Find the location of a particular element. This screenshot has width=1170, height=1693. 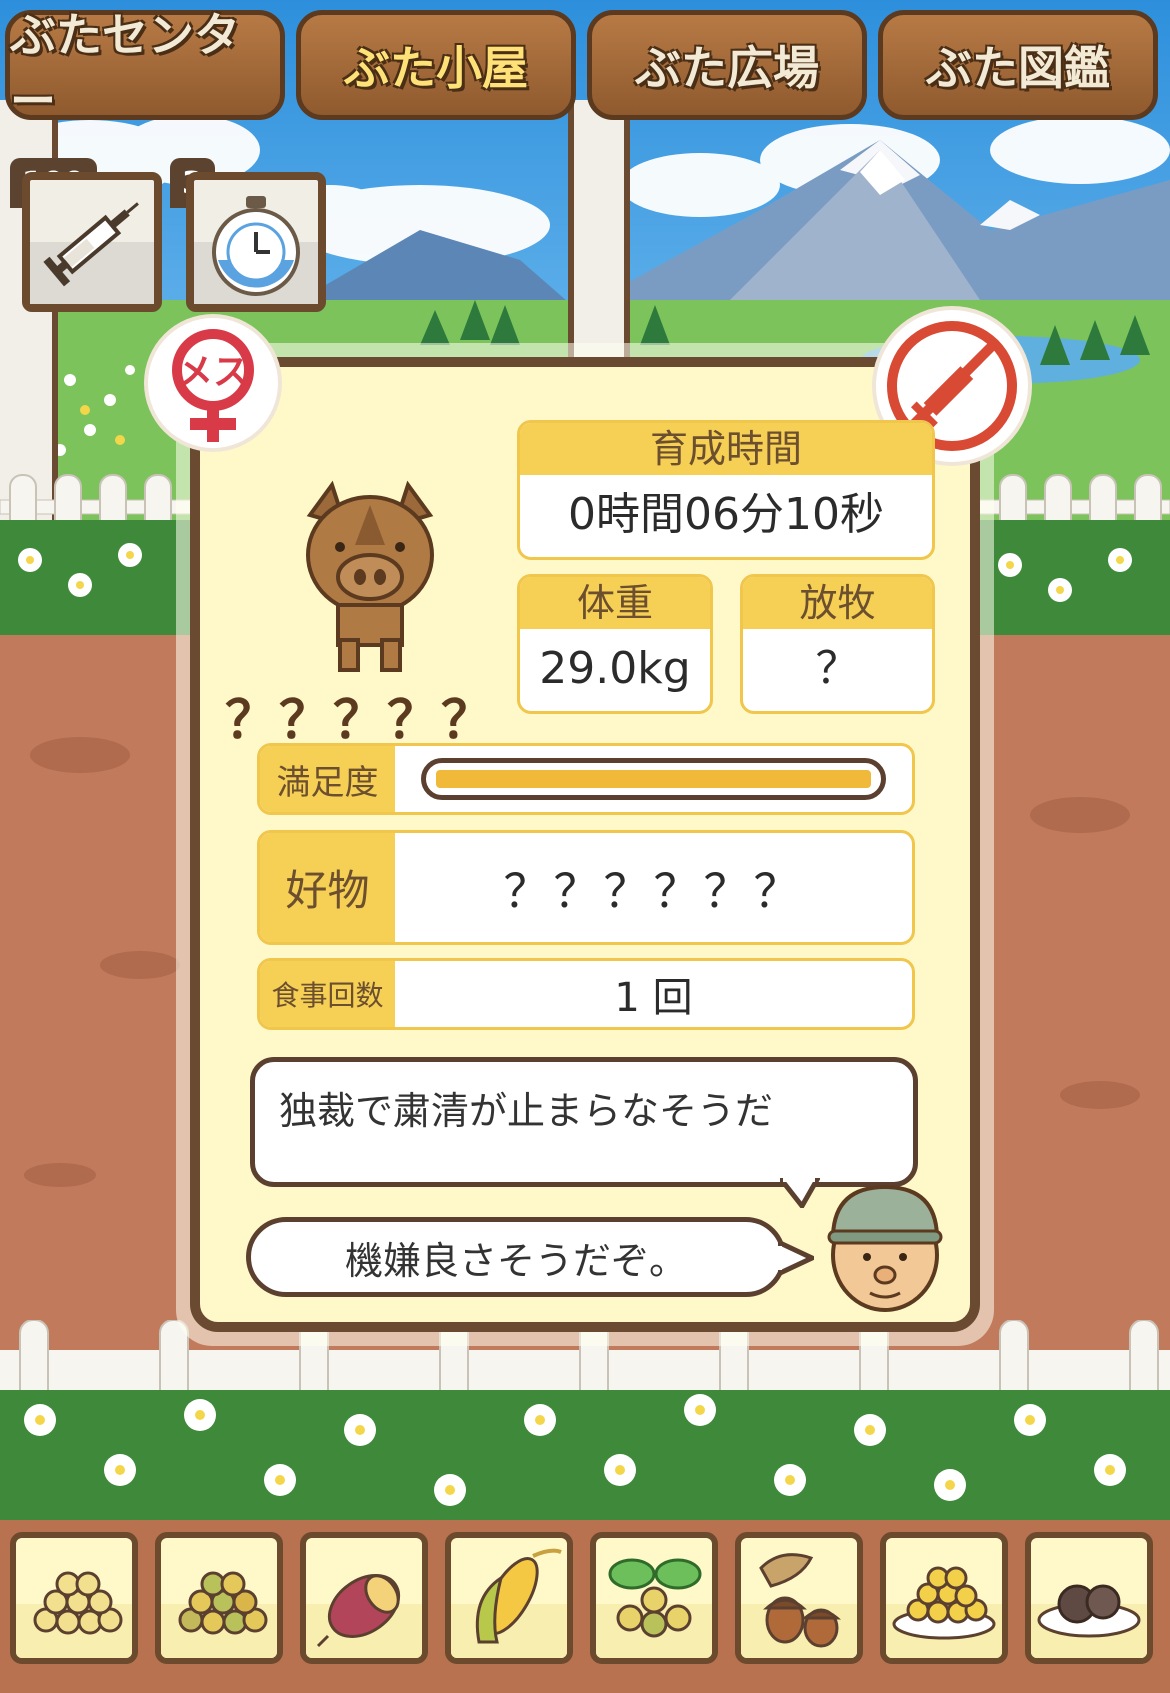

tab-buta-plaza: ぶた広場 is located at coordinates (727, 65).